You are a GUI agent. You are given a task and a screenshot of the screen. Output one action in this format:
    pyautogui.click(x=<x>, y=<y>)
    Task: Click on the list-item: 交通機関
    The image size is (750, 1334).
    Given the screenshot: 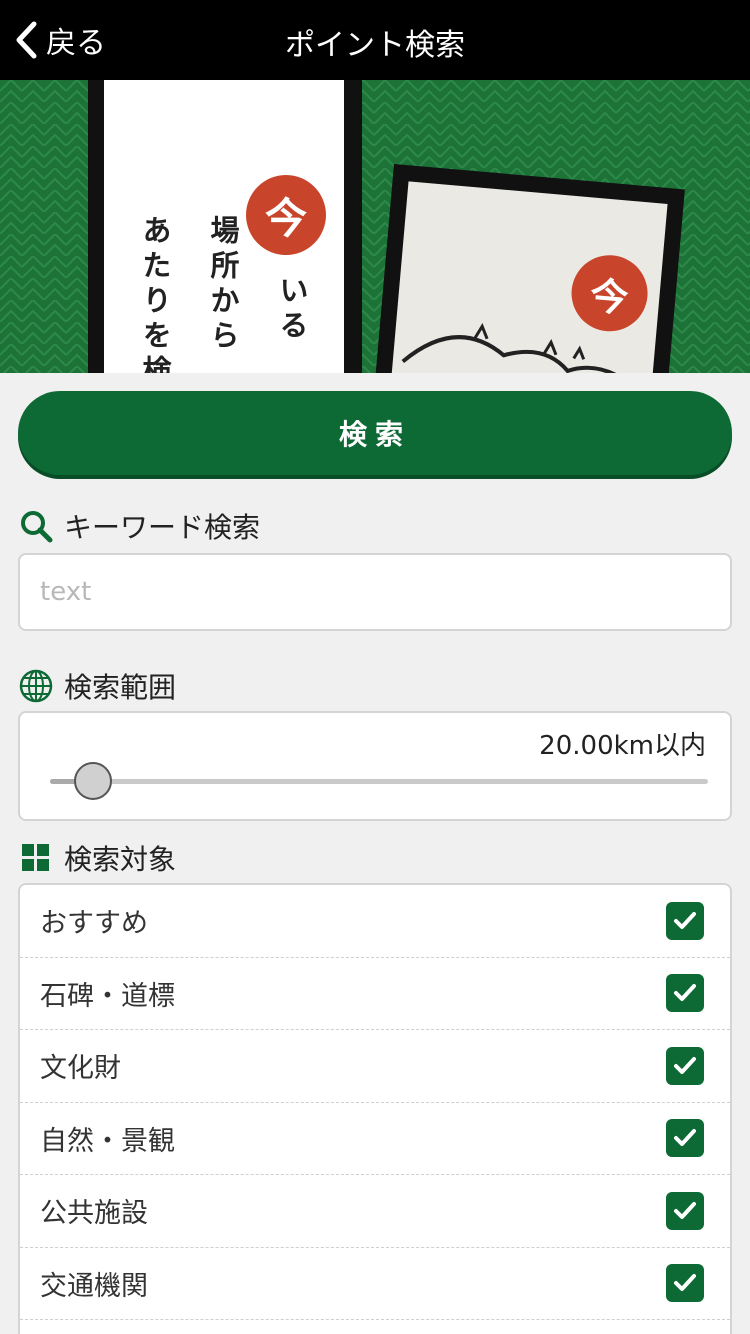 What is the action you would take?
    pyautogui.click(x=375, y=1284)
    